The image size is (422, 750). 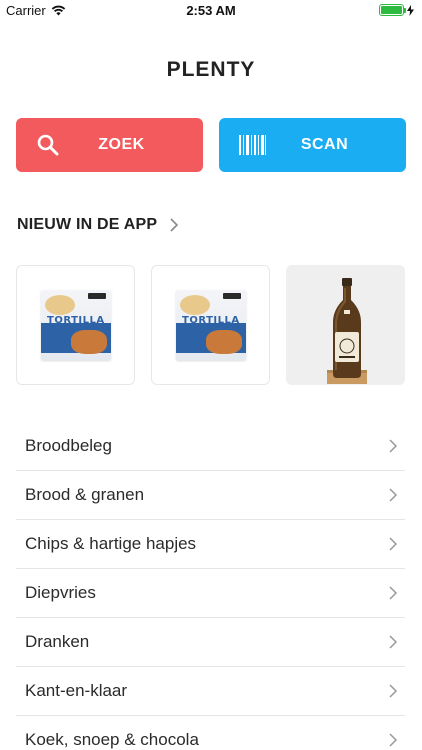 I want to click on status-time: 2:53 AM, so click(x=211, y=10).